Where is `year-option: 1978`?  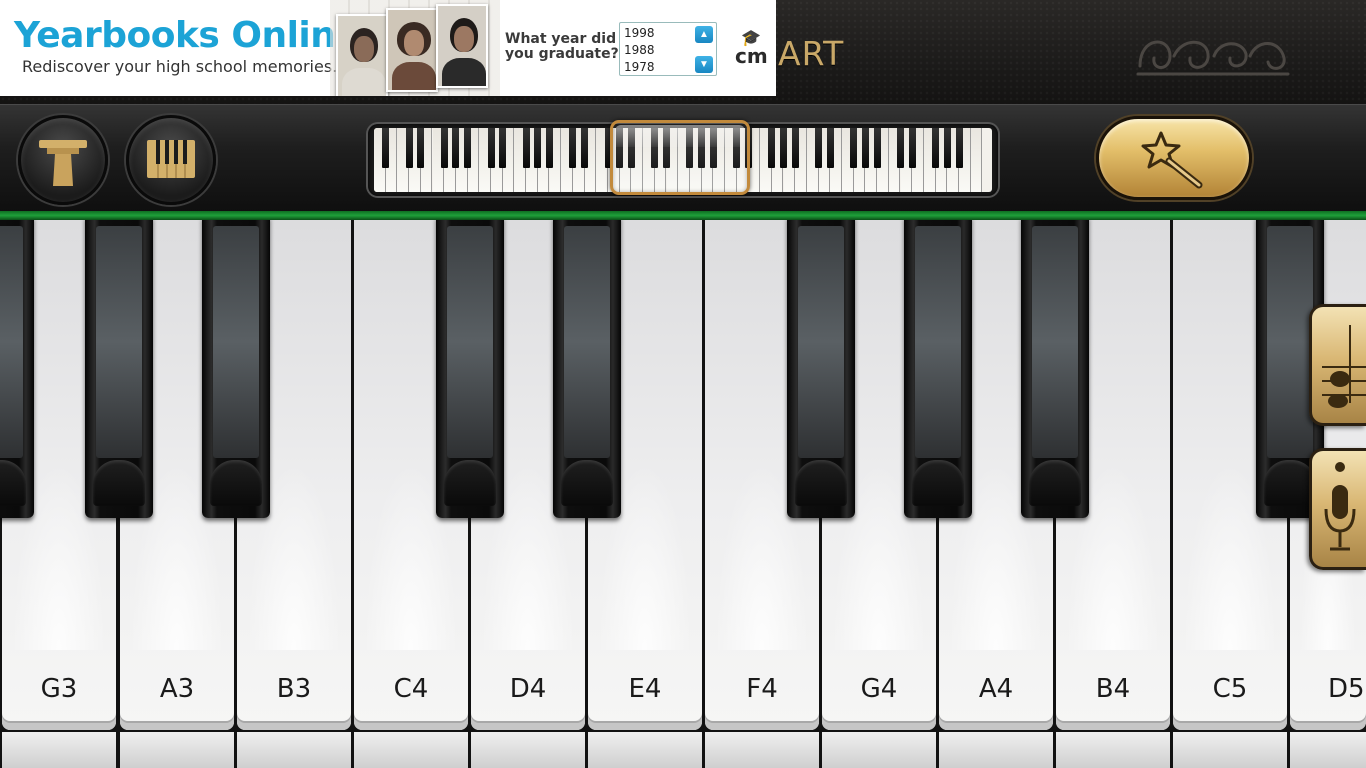 year-option: 1978 is located at coordinates (639, 67).